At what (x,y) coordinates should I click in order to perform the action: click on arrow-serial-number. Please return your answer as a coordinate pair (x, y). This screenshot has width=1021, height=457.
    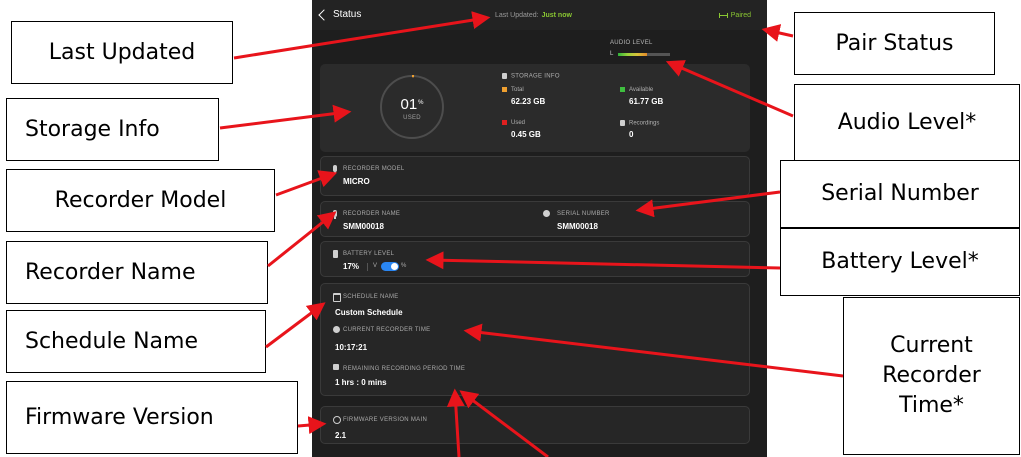
    Looking at the image, I should click on (708, 204).